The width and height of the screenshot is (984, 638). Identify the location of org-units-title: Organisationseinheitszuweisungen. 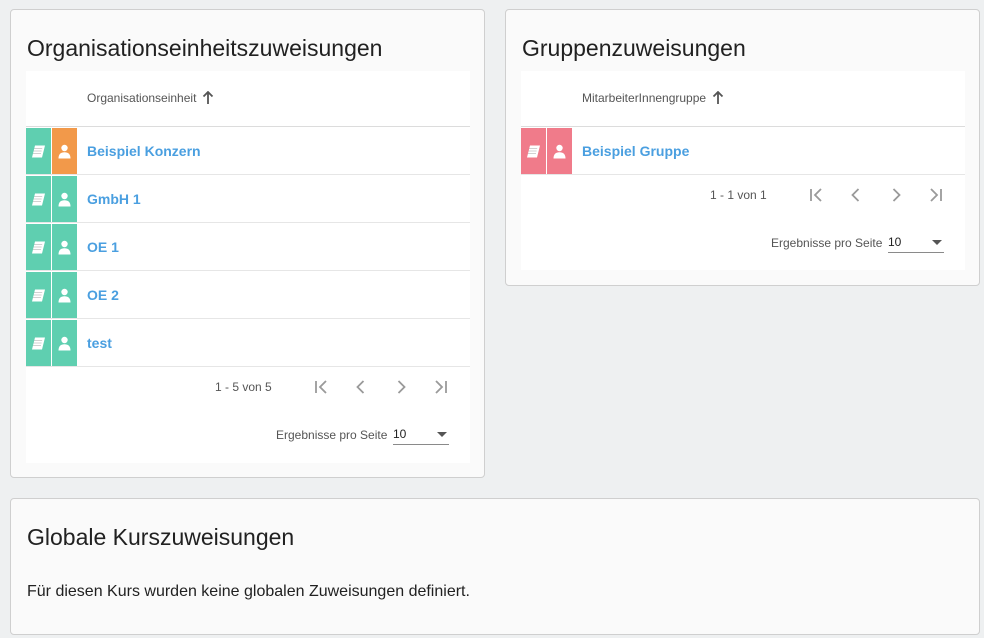
(205, 48).